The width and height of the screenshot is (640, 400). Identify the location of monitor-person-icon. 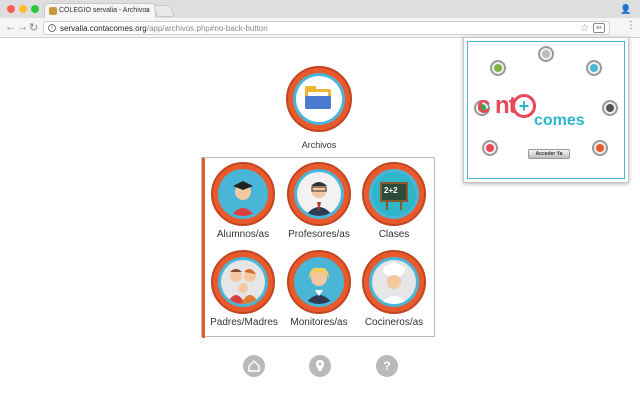
(319, 282).